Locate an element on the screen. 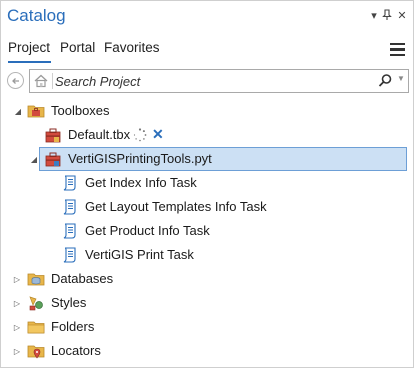 Image resolution: width=414 pixels, height=368 pixels. tree-label: Folders is located at coordinates (73, 326).